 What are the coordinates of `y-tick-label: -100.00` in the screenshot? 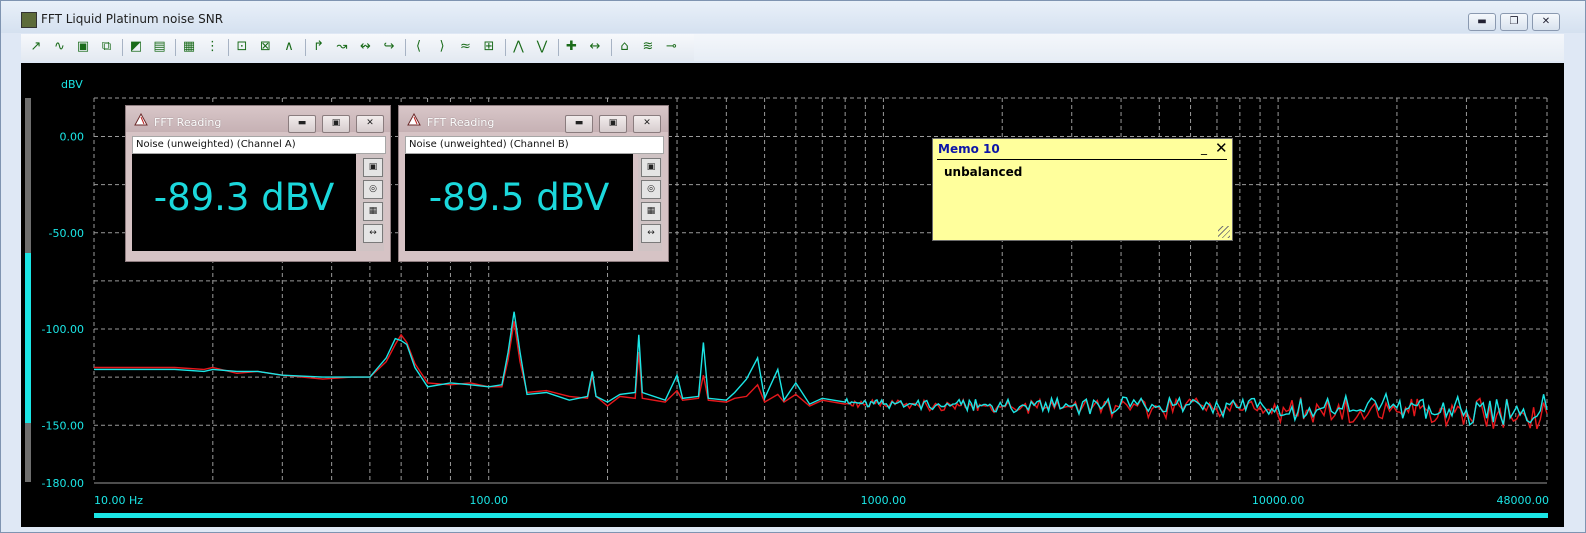 It's located at (63, 329).